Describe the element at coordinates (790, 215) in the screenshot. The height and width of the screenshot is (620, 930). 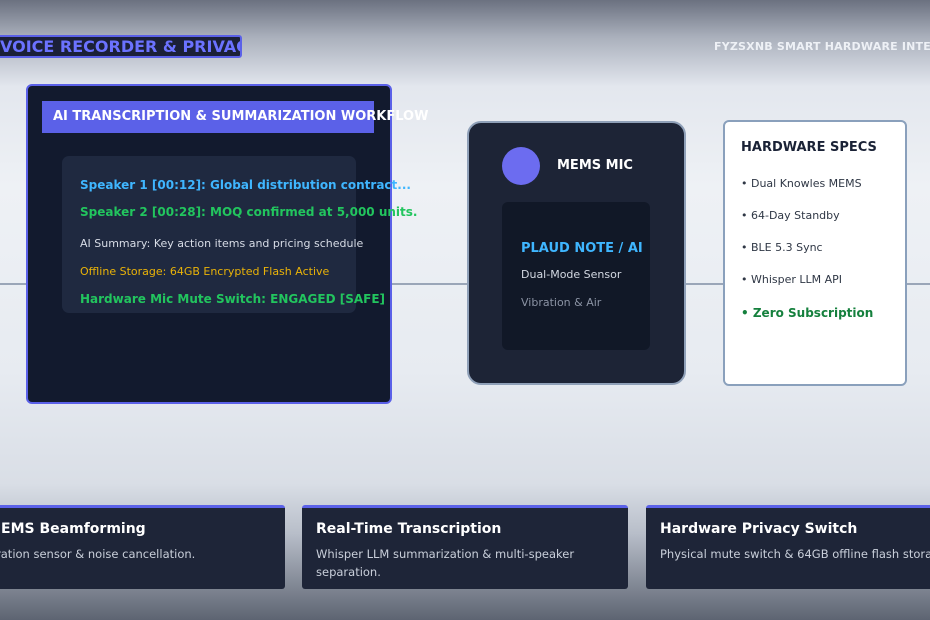
I see `spec-item: • 64-Day Standby` at that location.